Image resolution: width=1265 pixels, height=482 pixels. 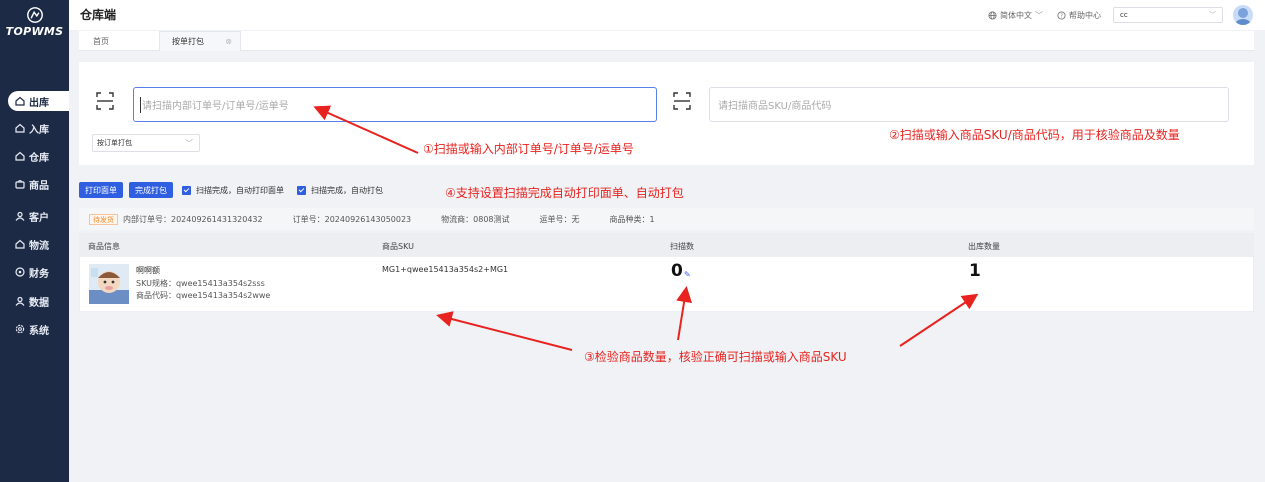 I want to click on outbound-quantity: 1, so click(x=975, y=271).